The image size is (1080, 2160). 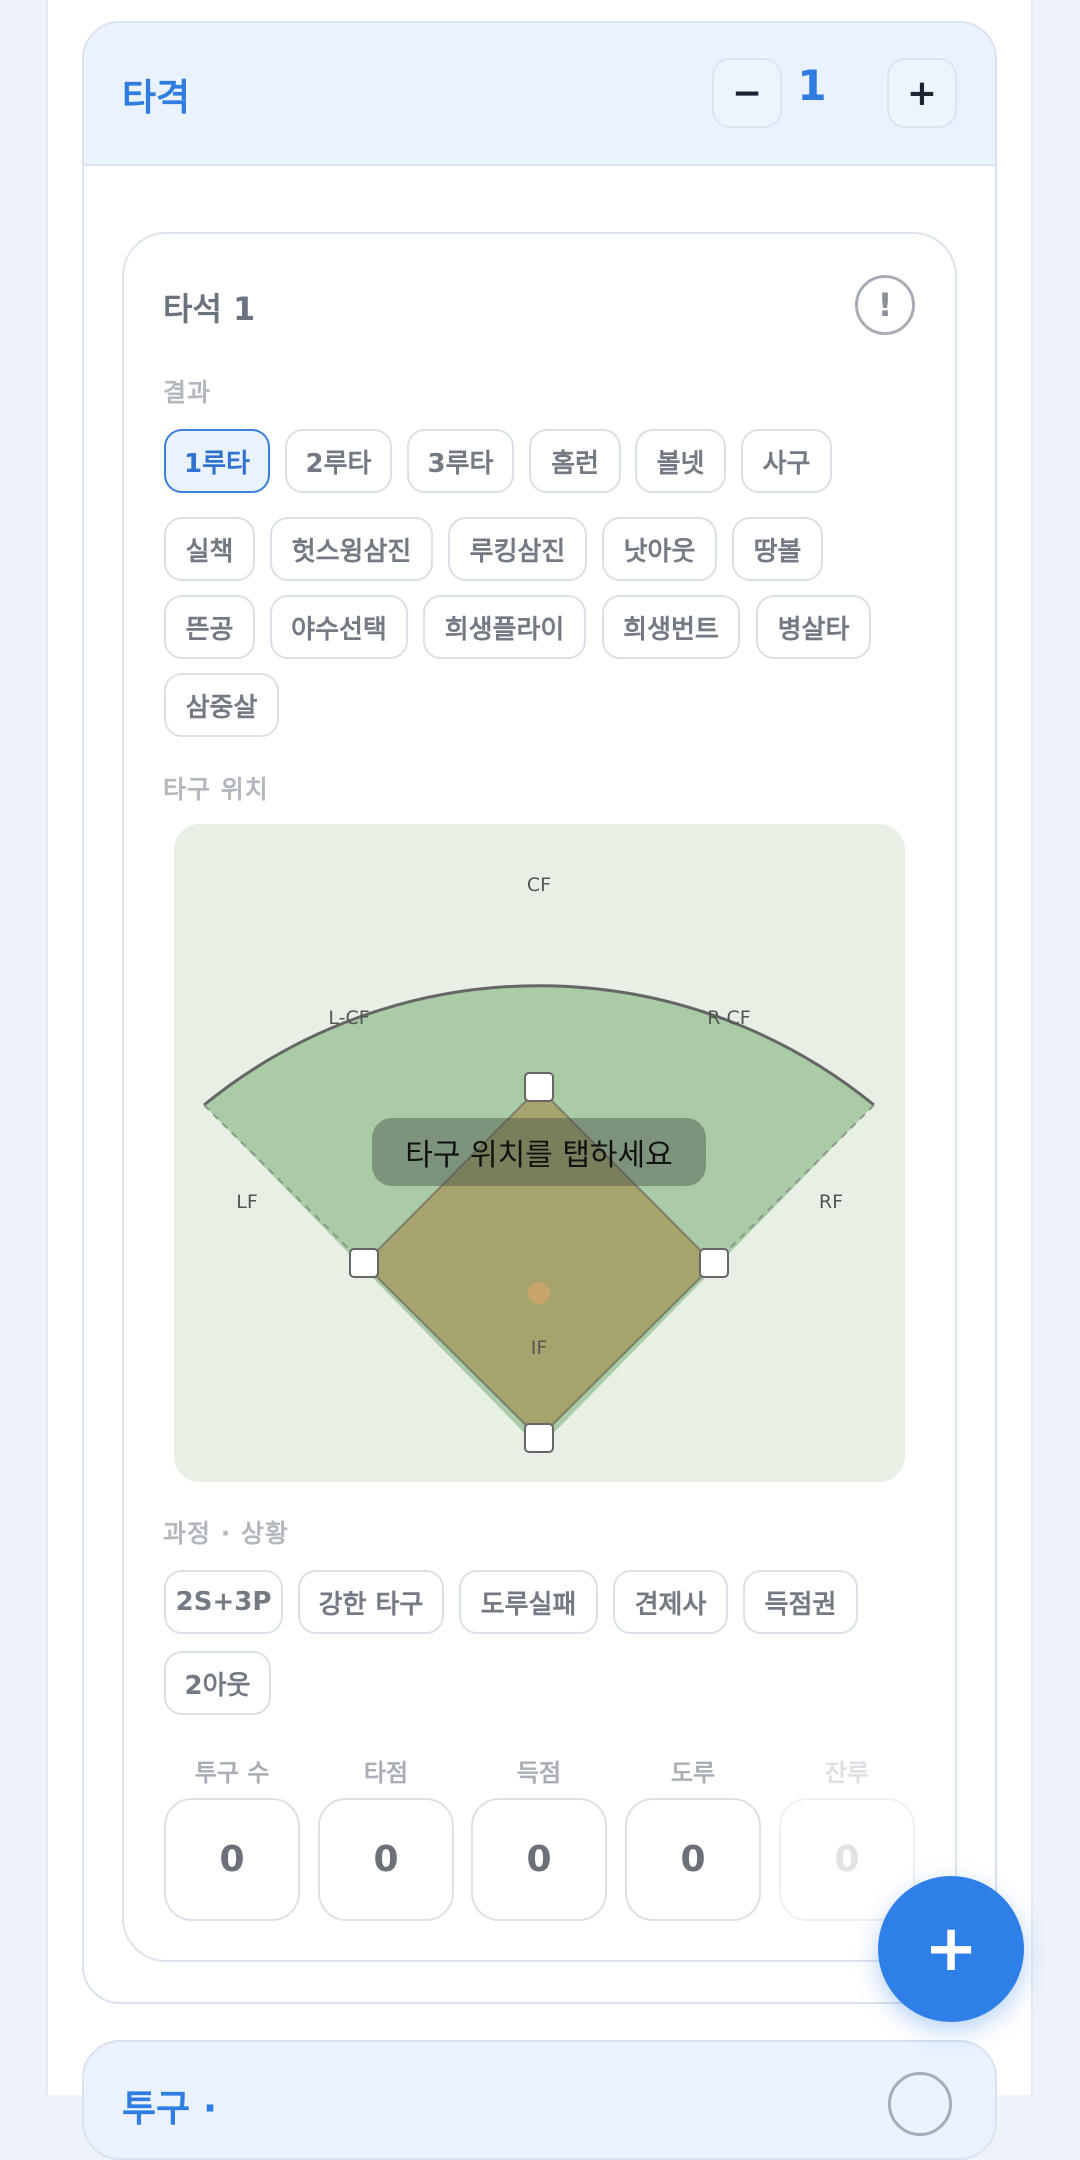 I want to click on pitchers-mound, so click(x=539, y=1293).